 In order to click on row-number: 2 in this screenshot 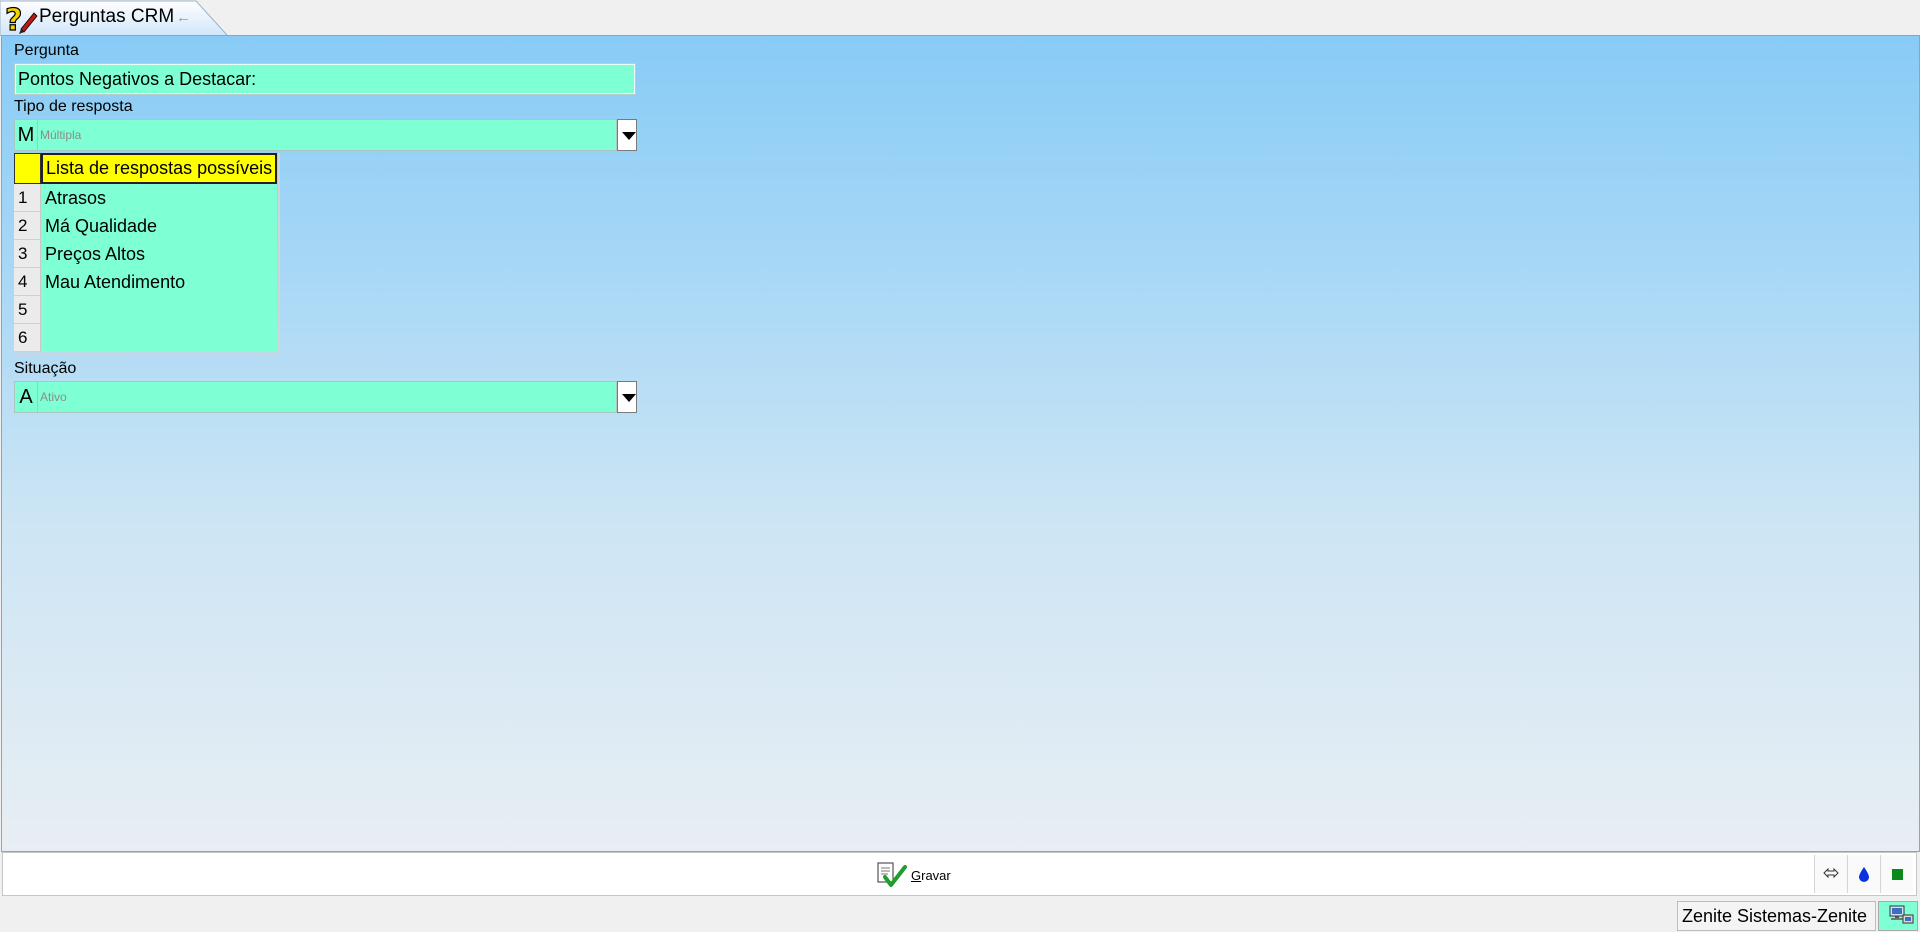, I will do `click(27, 226)`.